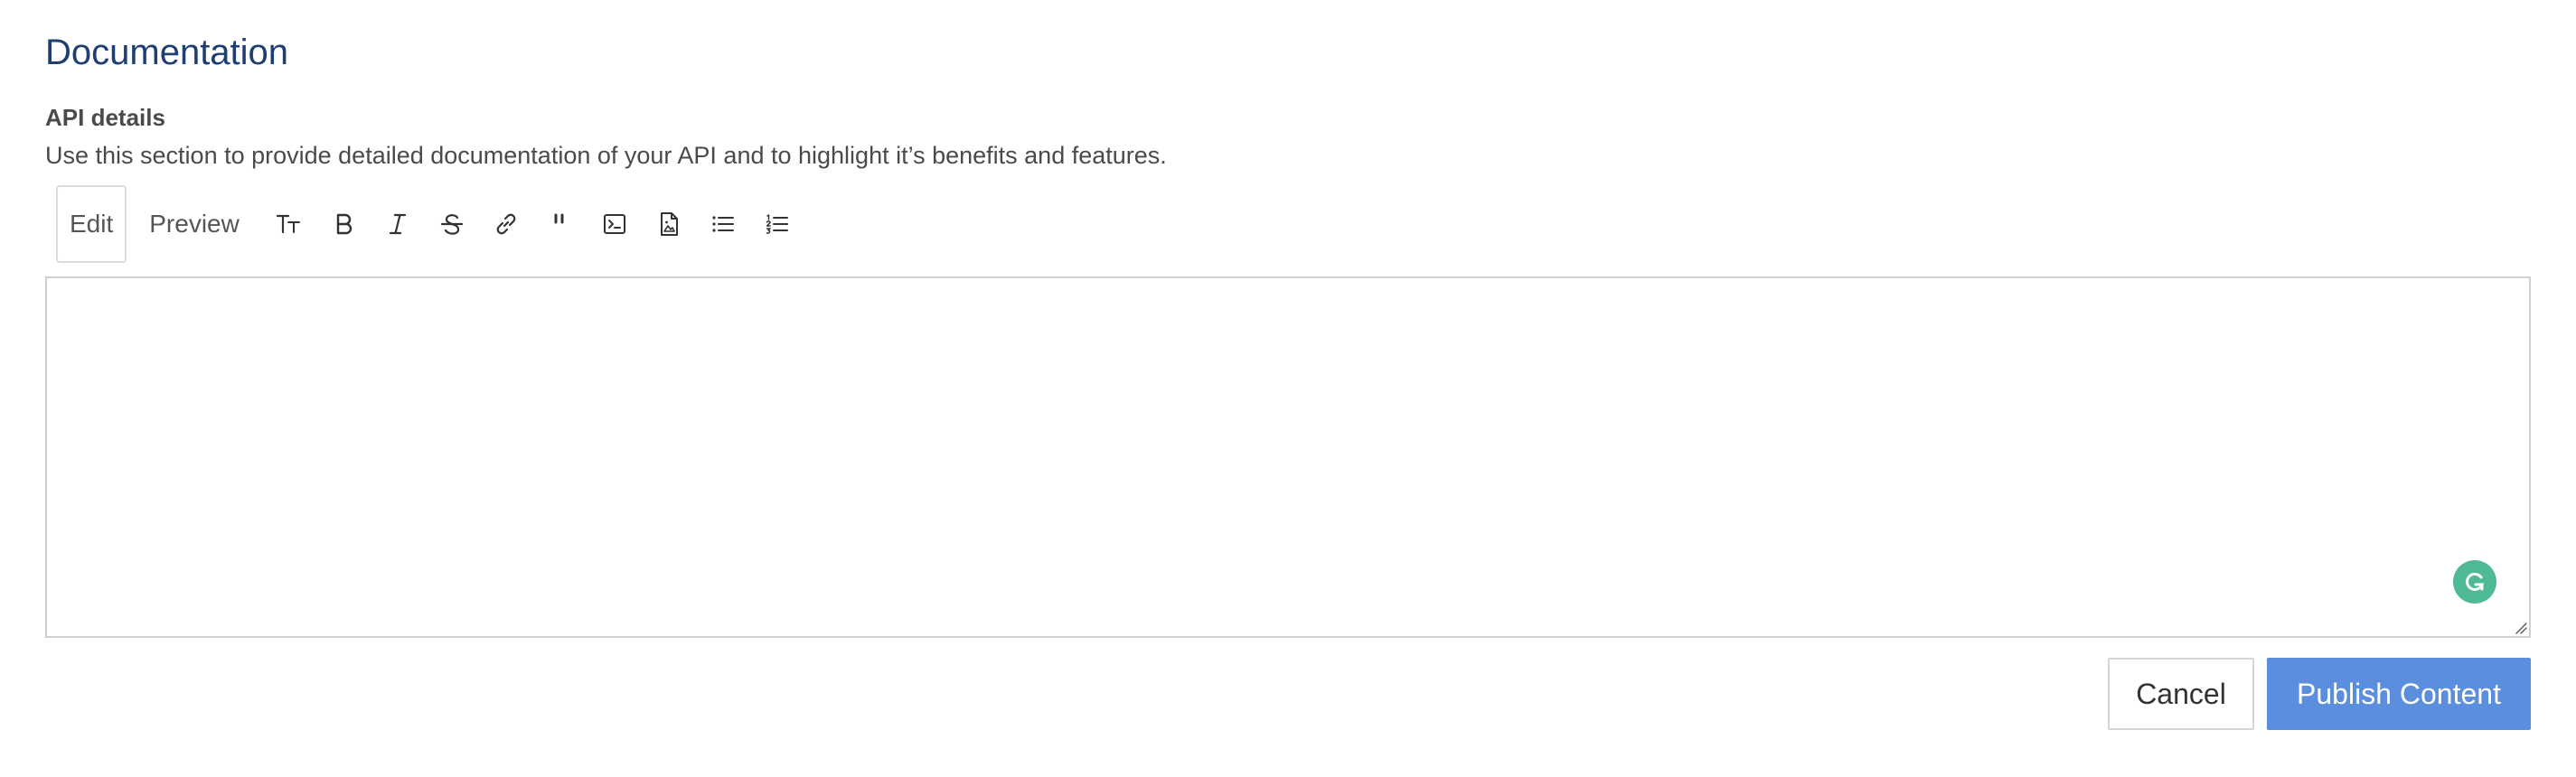 The width and height of the screenshot is (2576, 777). I want to click on bulleted-list-icon, so click(723, 224).